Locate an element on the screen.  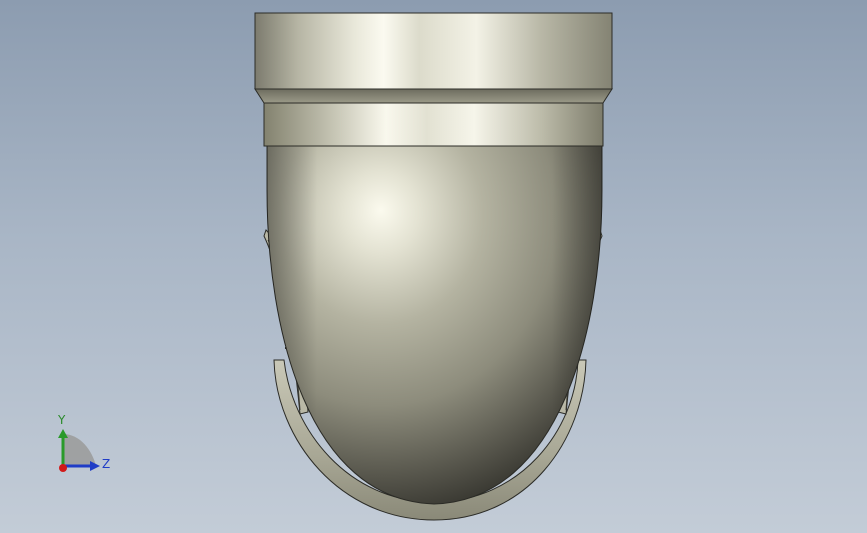
z-axis-label: Z is located at coordinates (106, 464).